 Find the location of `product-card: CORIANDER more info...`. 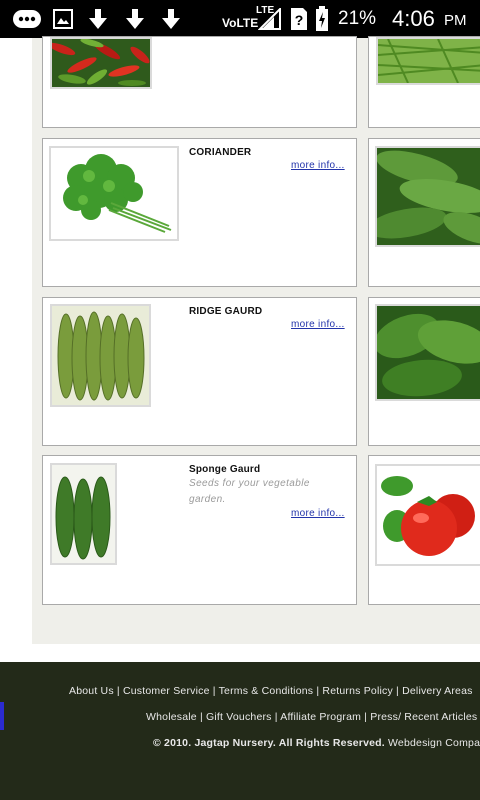

product-card: CORIANDER more info... is located at coordinates (199, 212).